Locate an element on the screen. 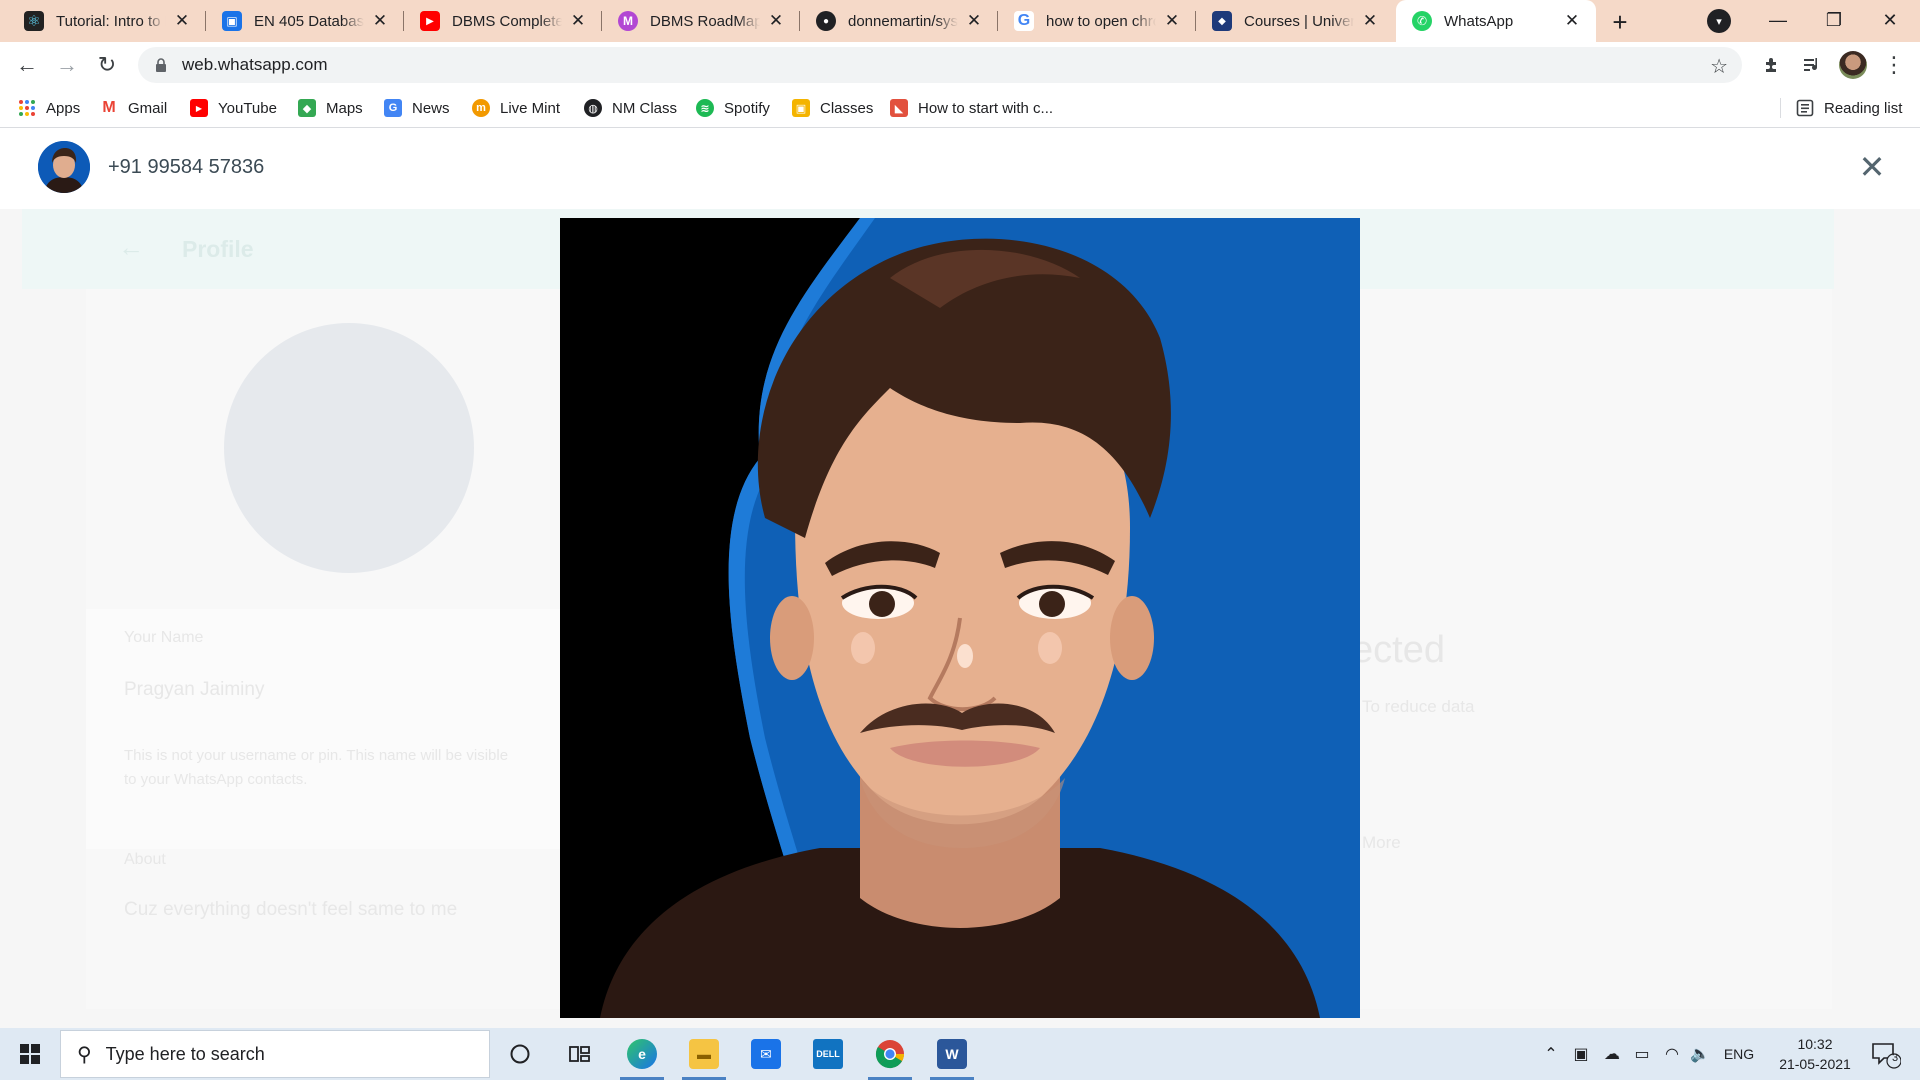  bookmark-news: G News is located at coordinates (417, 108).